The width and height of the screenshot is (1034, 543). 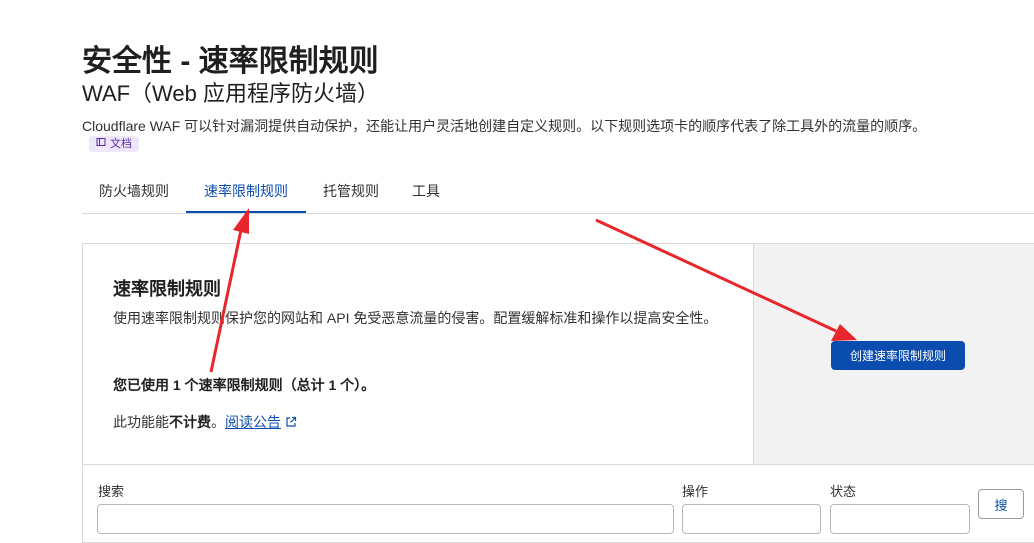 I want to click on tab-bar: 防火墙规则 速率限制规则 托管规则 工具, so click(x=558, y=192).